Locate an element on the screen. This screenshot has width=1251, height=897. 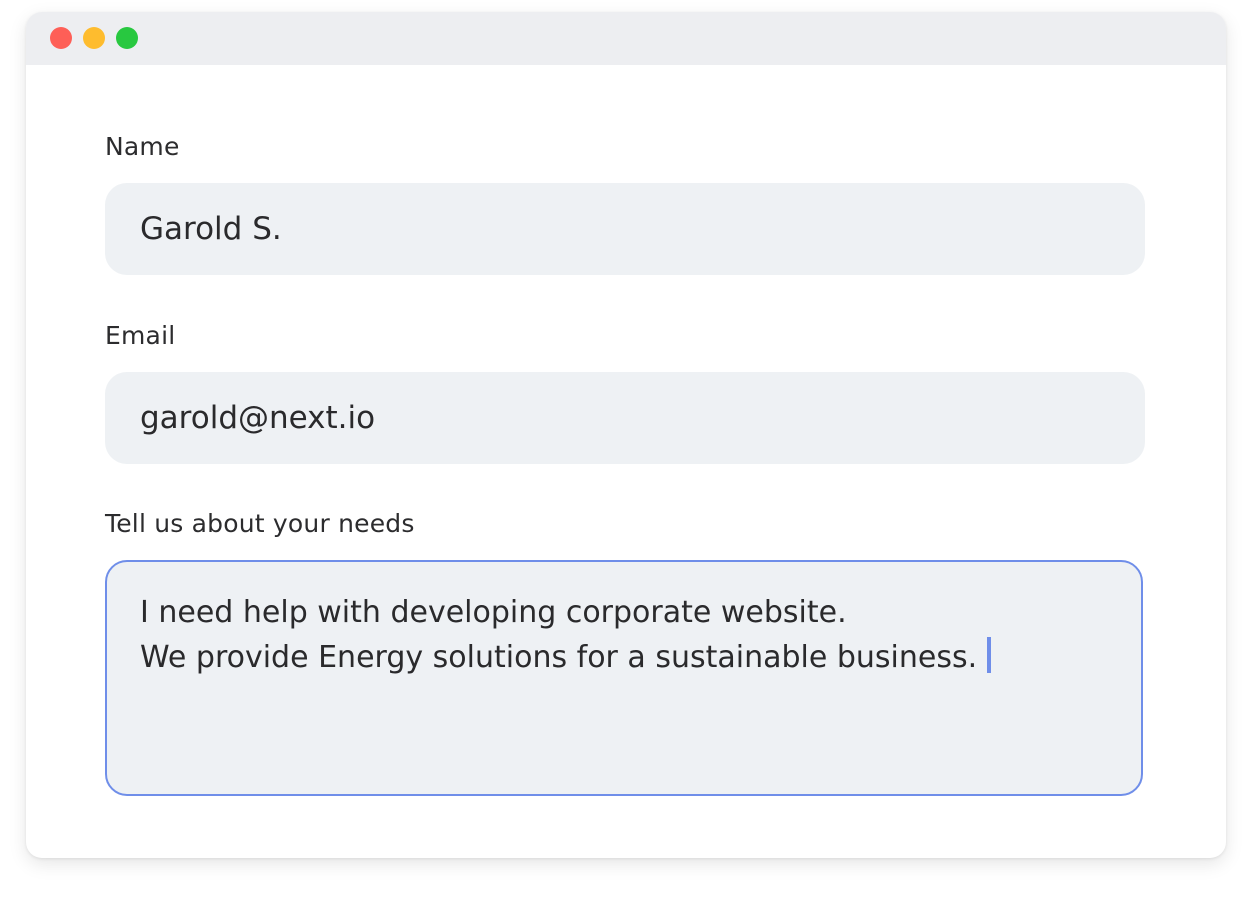
minimize-window-button is located at coordinates (94, 38).